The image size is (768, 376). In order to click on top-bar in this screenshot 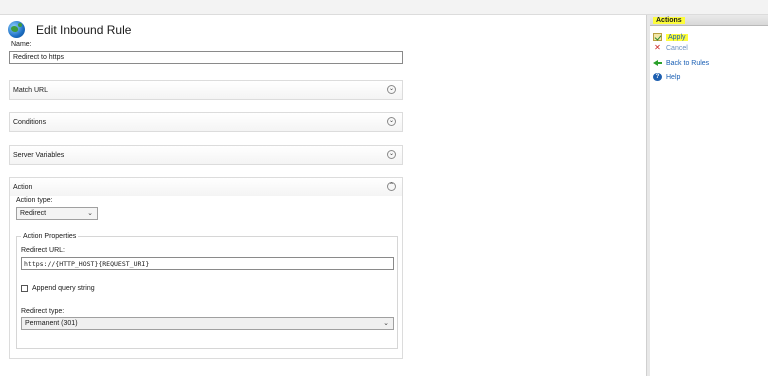, I will do `click(384, 7)`.